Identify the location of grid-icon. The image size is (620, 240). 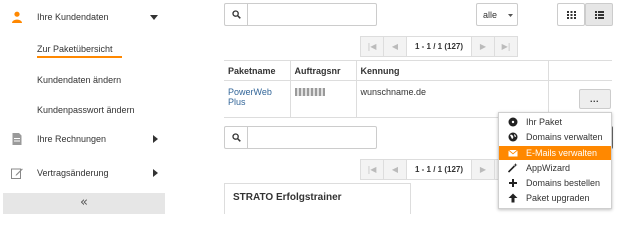
(571, 14).